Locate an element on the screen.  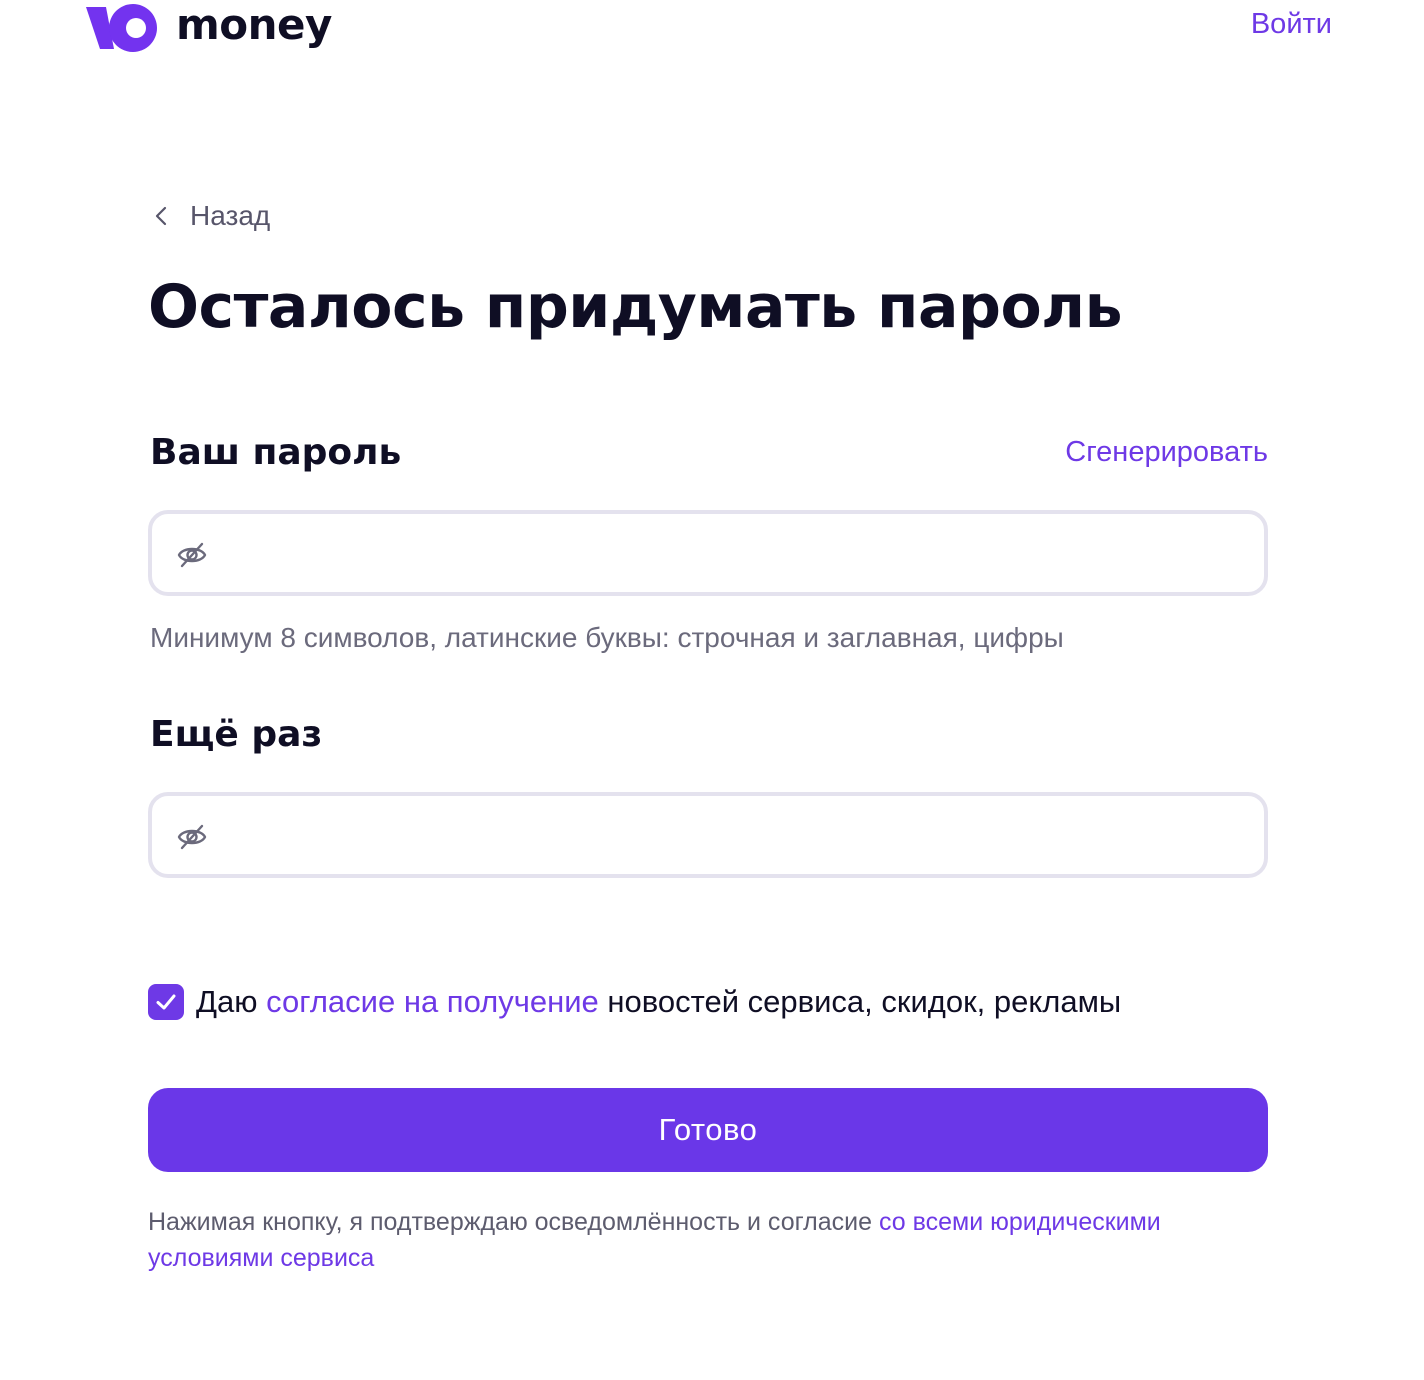
logo-text: money is located at coordinates (254, 24).